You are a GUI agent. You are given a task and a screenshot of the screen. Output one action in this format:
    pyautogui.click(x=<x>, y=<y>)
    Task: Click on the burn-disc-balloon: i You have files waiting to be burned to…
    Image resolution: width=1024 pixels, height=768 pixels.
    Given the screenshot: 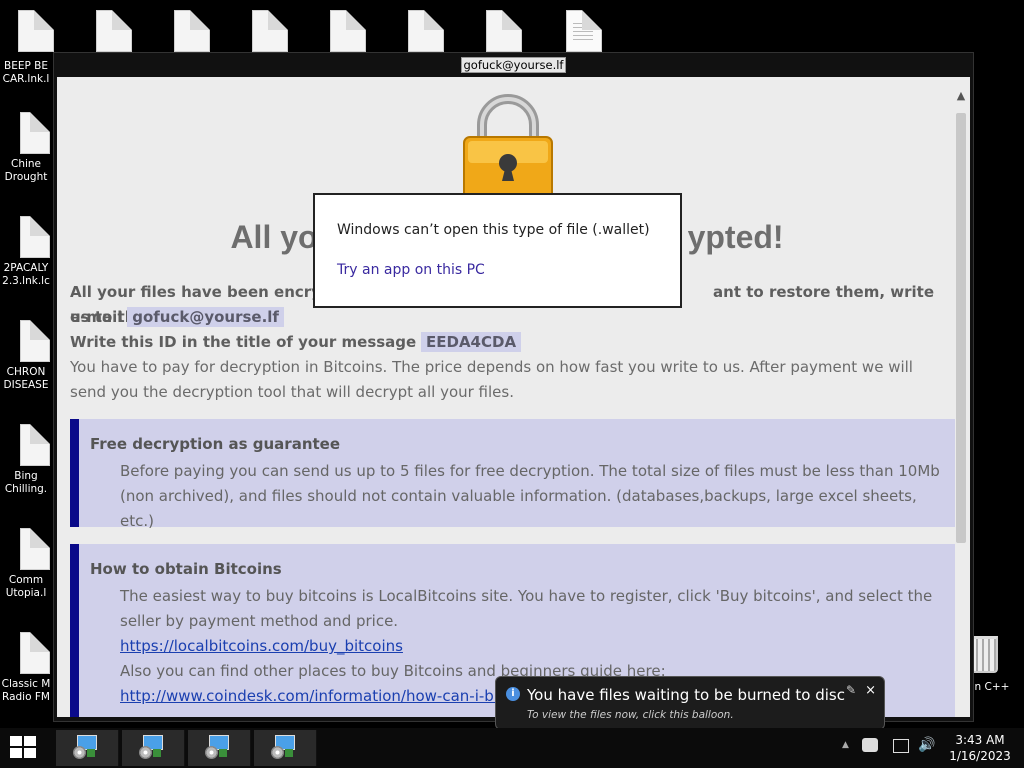 What is the action you would take?
    pyautogui.click(x=690, y=703)
    